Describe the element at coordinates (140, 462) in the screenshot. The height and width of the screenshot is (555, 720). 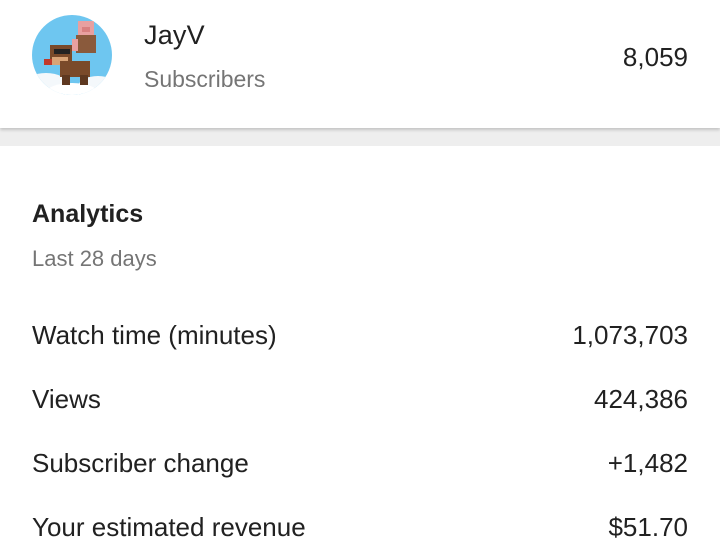
I see `metric-label: Subscriber change` at that location.